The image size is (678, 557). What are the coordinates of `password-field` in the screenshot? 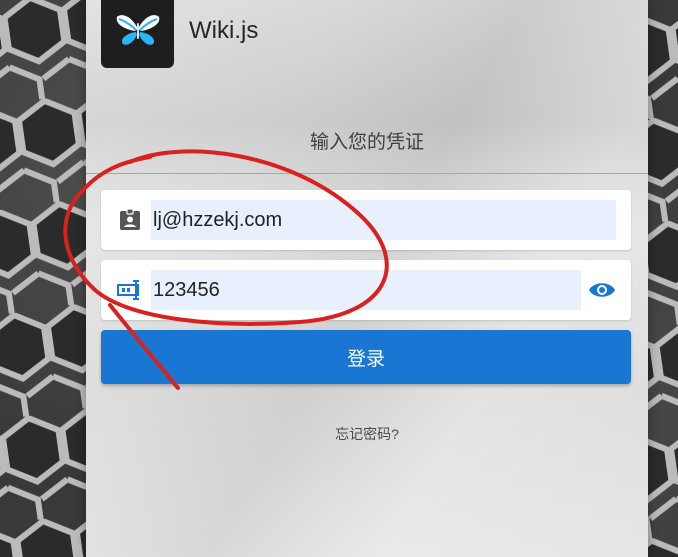 It's located at (366, 290).